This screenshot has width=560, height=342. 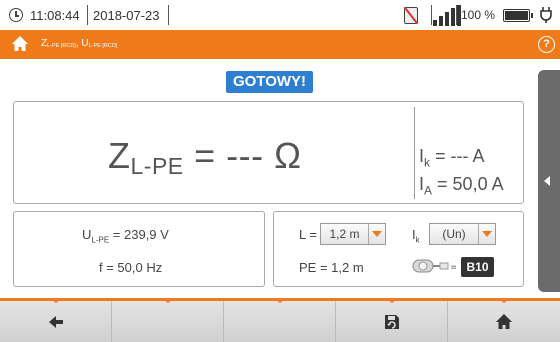 What do you see at coordinates (280, 15) in the screenshot?
I see `status-bar: 11:08:44 2018-07-23 100 %` at bounding box center [280, 15].